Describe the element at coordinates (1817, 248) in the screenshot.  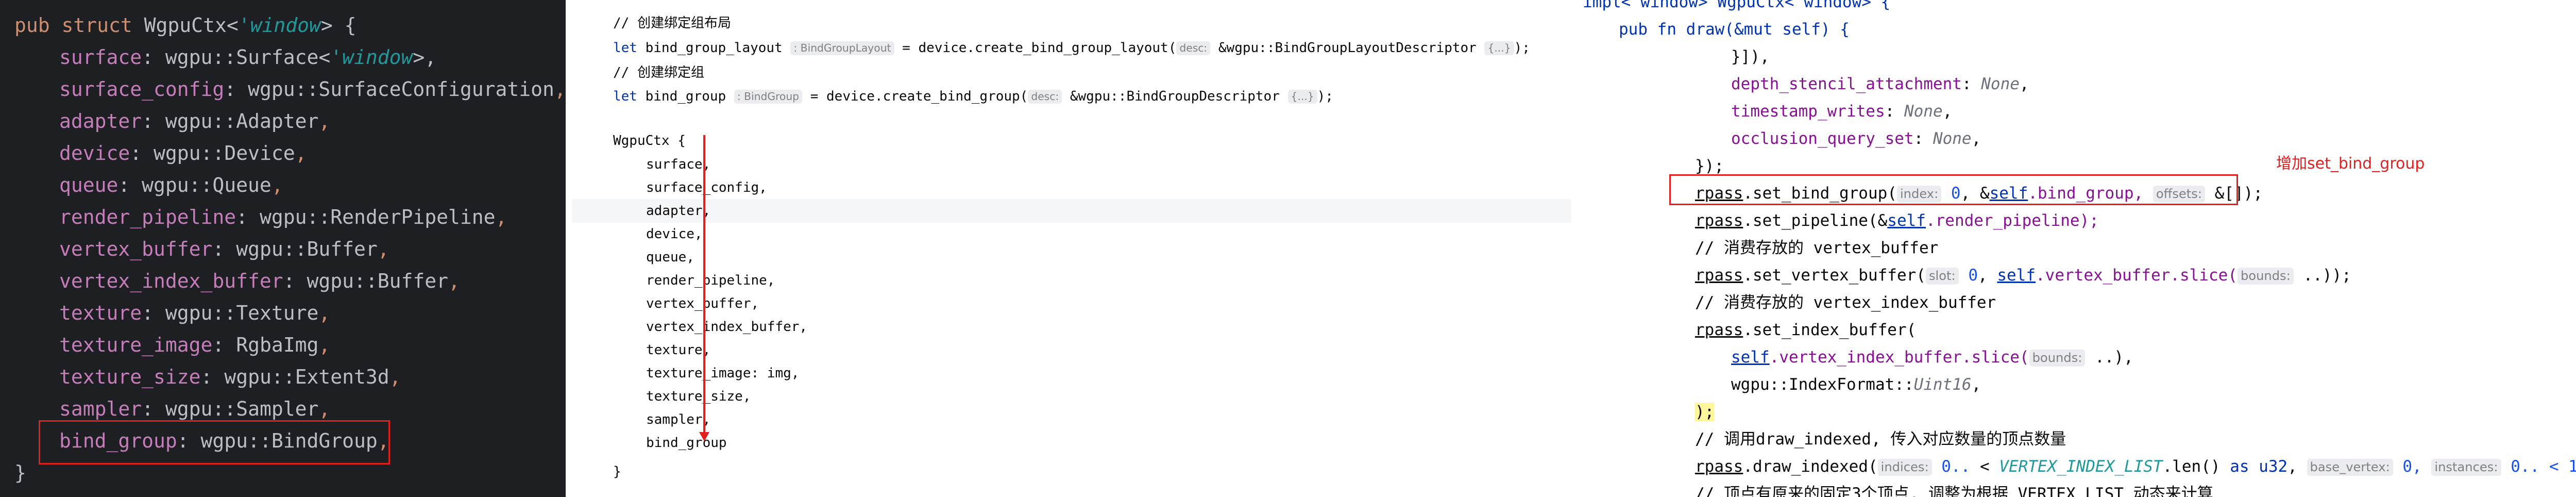
I see `code-comment: // 消费存放的 vertex_buffer` at that location.